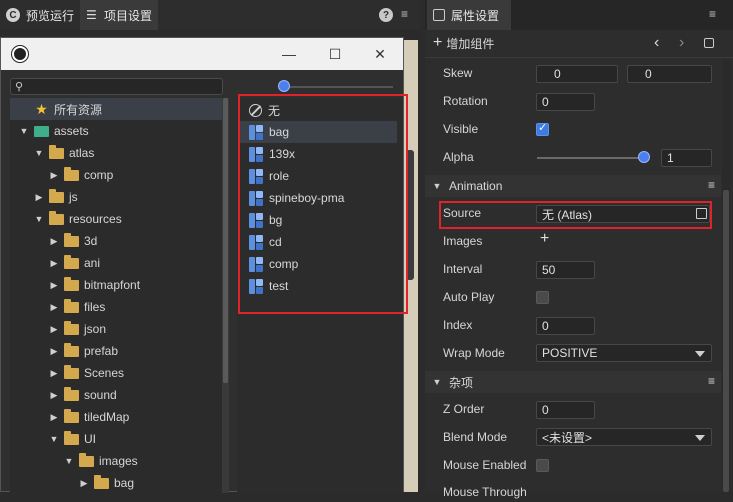 Image resolution: width=733 pixels, height=502 pixels. Describe the element at coordinates (577, 74) in the screenshot. I see `skew-x-field: 0` at that location.